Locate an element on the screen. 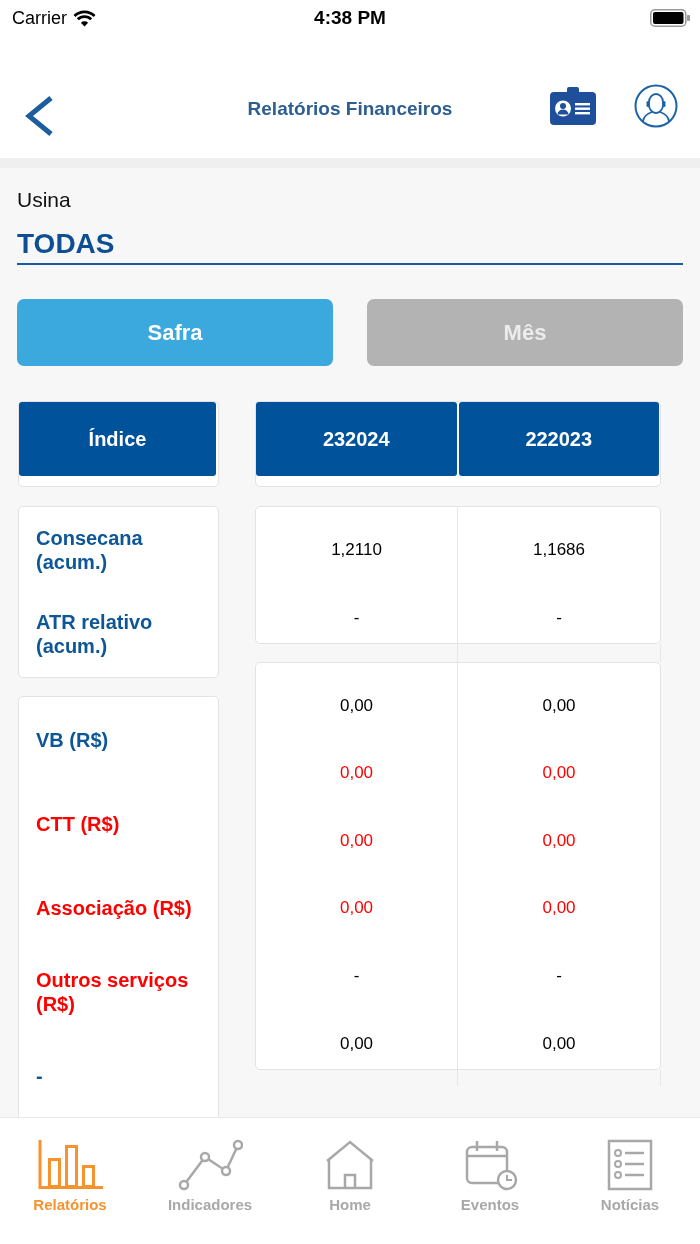 The height and width of the screenshot is (1244, 700). status-time: 4:38 PM is located at coordinates (350, 18).